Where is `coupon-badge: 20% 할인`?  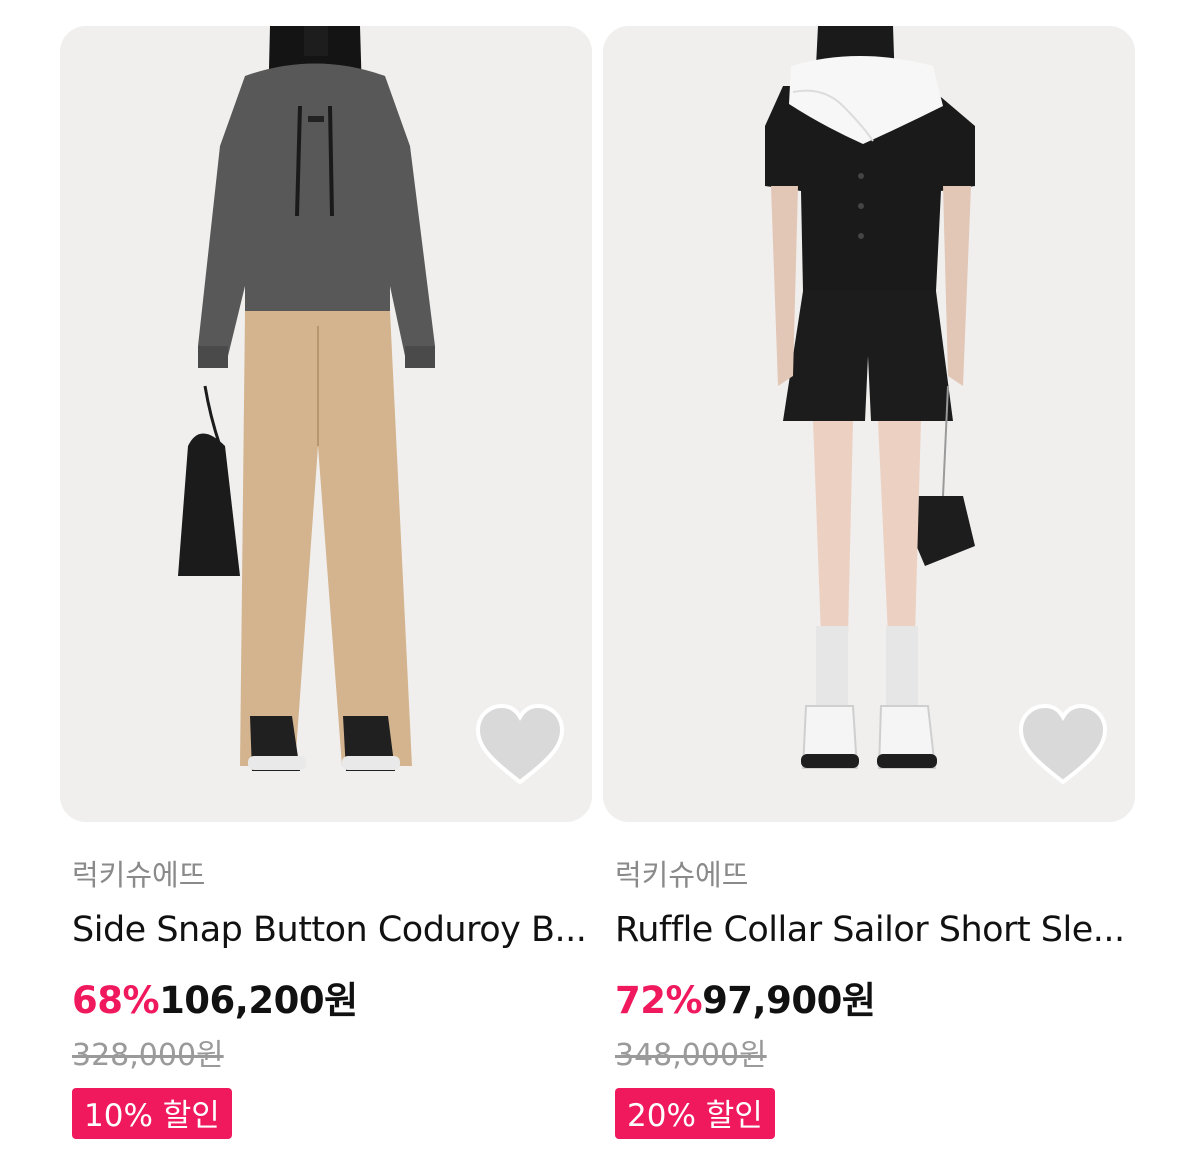 coupon-badge: 20% 할인 is located at coordinates (695, 1113).